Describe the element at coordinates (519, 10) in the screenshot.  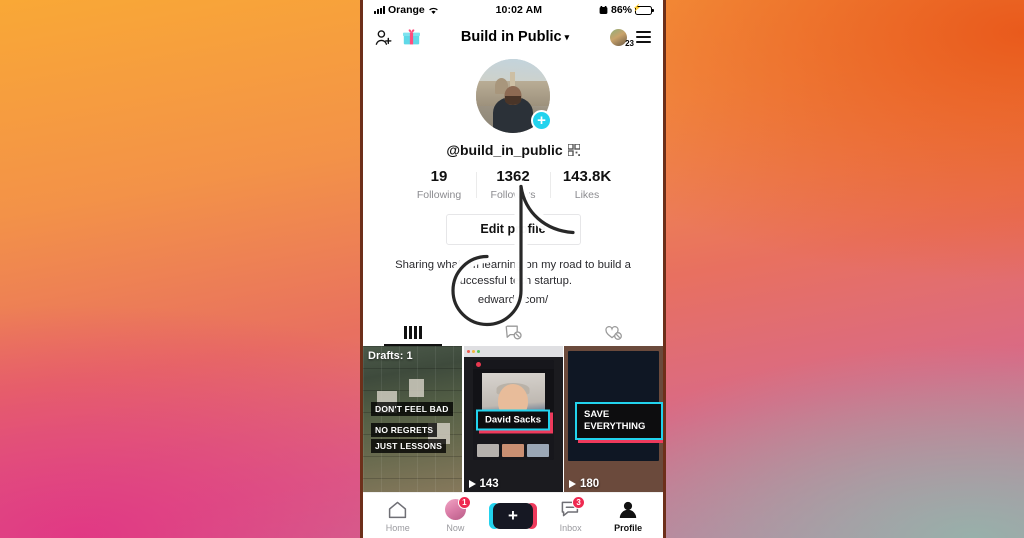
I see `clock-label: 10:02 AM` at that location.